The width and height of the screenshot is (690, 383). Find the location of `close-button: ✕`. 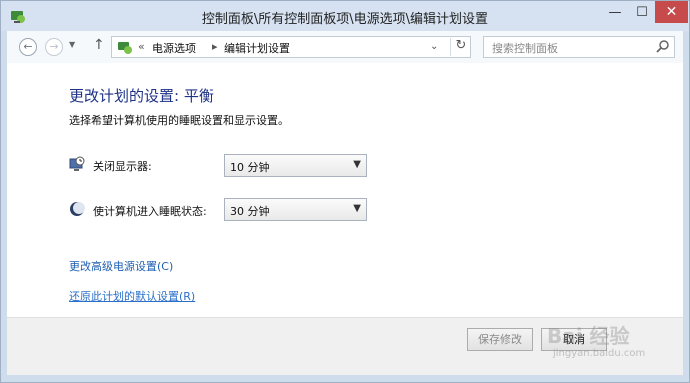

close-button: ✕ is located at coordinates (671, 12).